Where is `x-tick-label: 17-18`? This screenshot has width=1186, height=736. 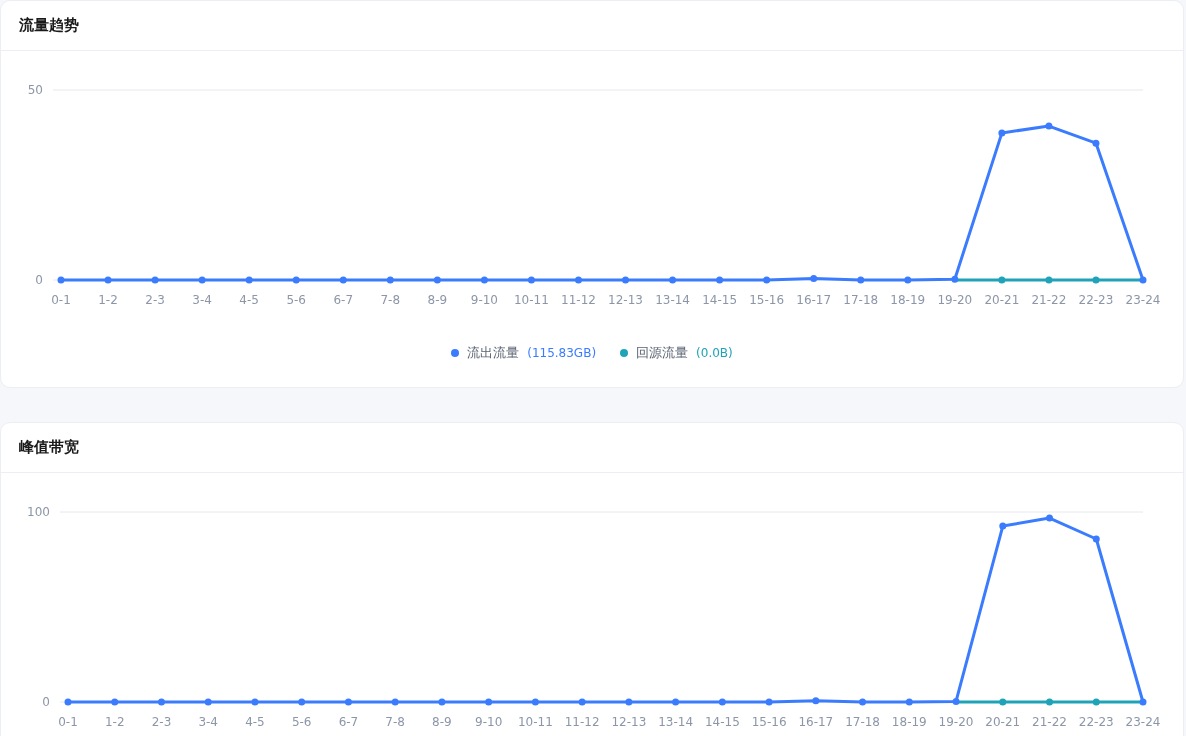
x-tick-label: 17-18 is located at coordinates (862, 722).